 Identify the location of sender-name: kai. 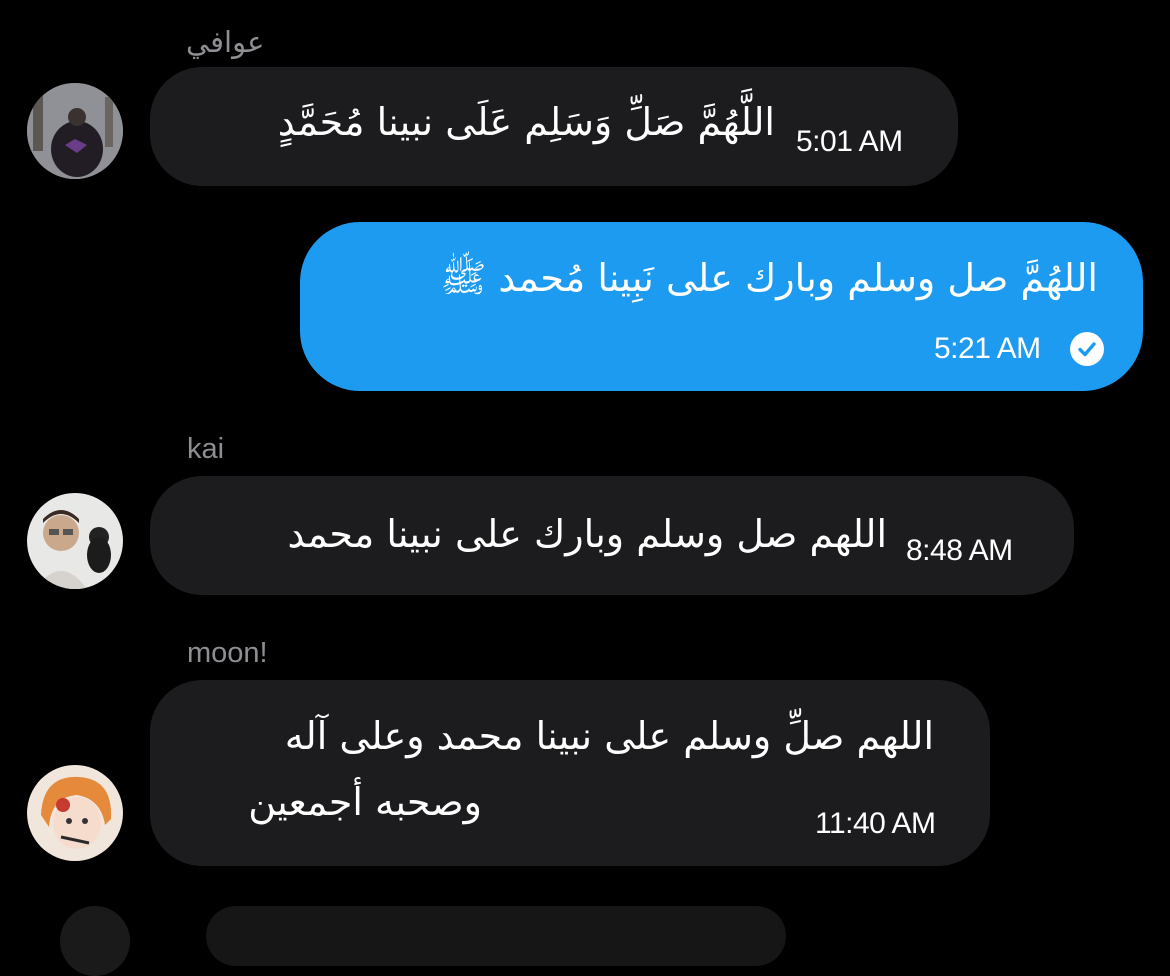
(206, 449).